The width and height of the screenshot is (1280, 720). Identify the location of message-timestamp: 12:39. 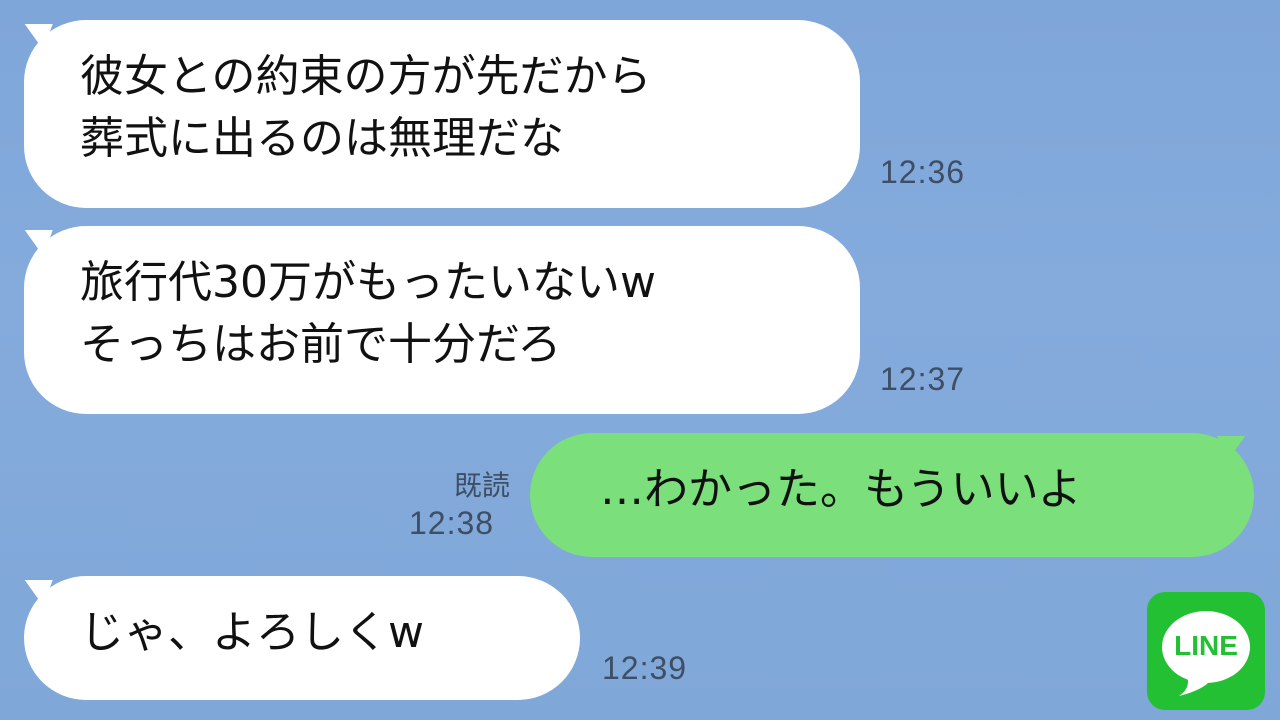
(645, 668).